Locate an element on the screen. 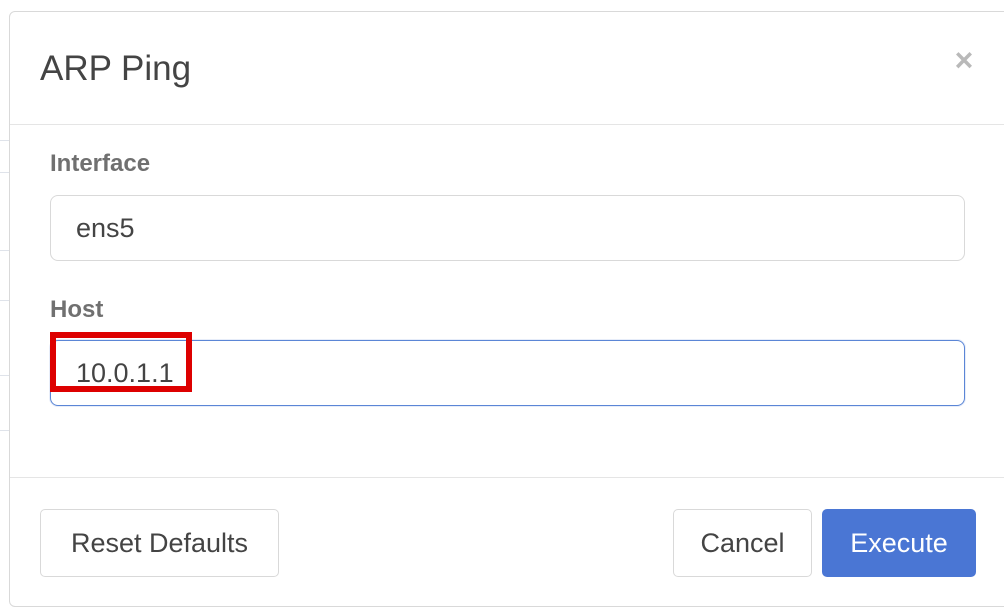 This screenshot has width=1004, height=612. cancel-button: Cancel is located at coordinates (742, 543).